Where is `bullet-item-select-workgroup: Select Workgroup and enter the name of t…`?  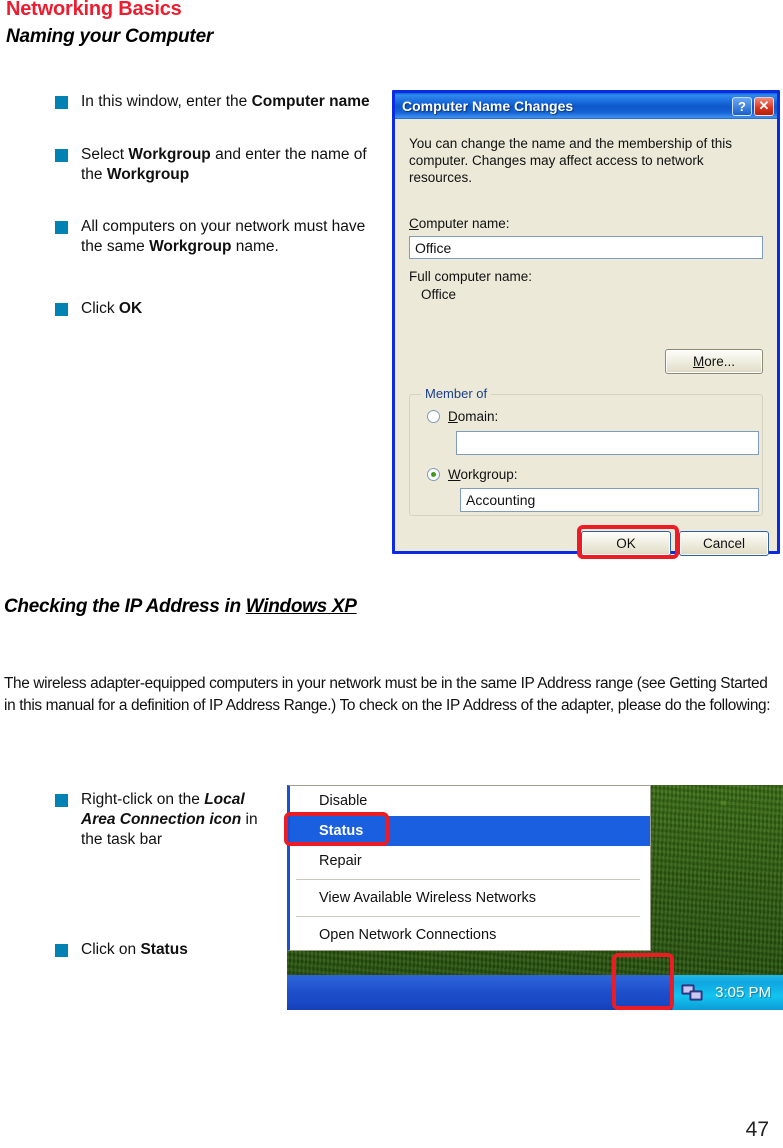 bullet-item-select-workgroup: Select Workgroup and enter the name of t… is located at coordinates (215, 165).